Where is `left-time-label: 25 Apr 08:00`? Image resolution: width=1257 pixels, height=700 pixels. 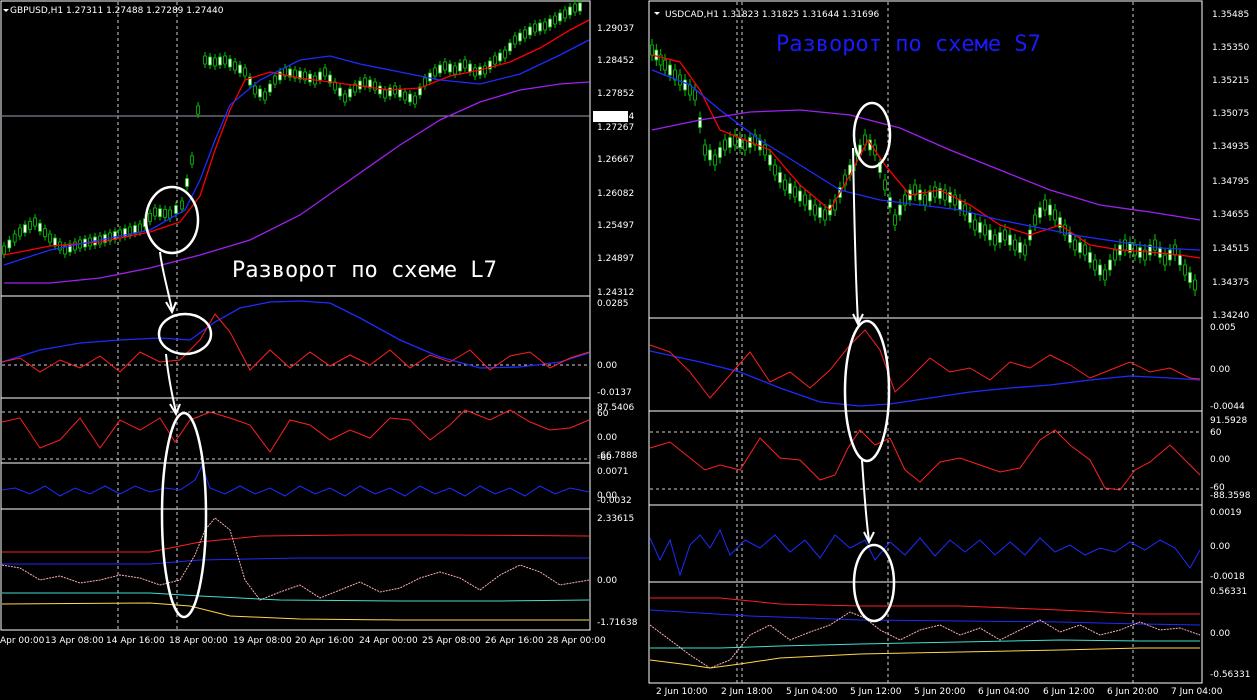
left-time-label: 25 Apr 08:00 is located at coordinates (451, 641).